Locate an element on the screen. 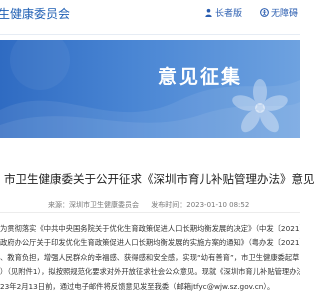 The height and width of the screenshot is (300, 320). article-meta: 来源：深圳市卫生健康委员会 发布时间：2023-01-10 08:52 is located at coordinates (153, 205).